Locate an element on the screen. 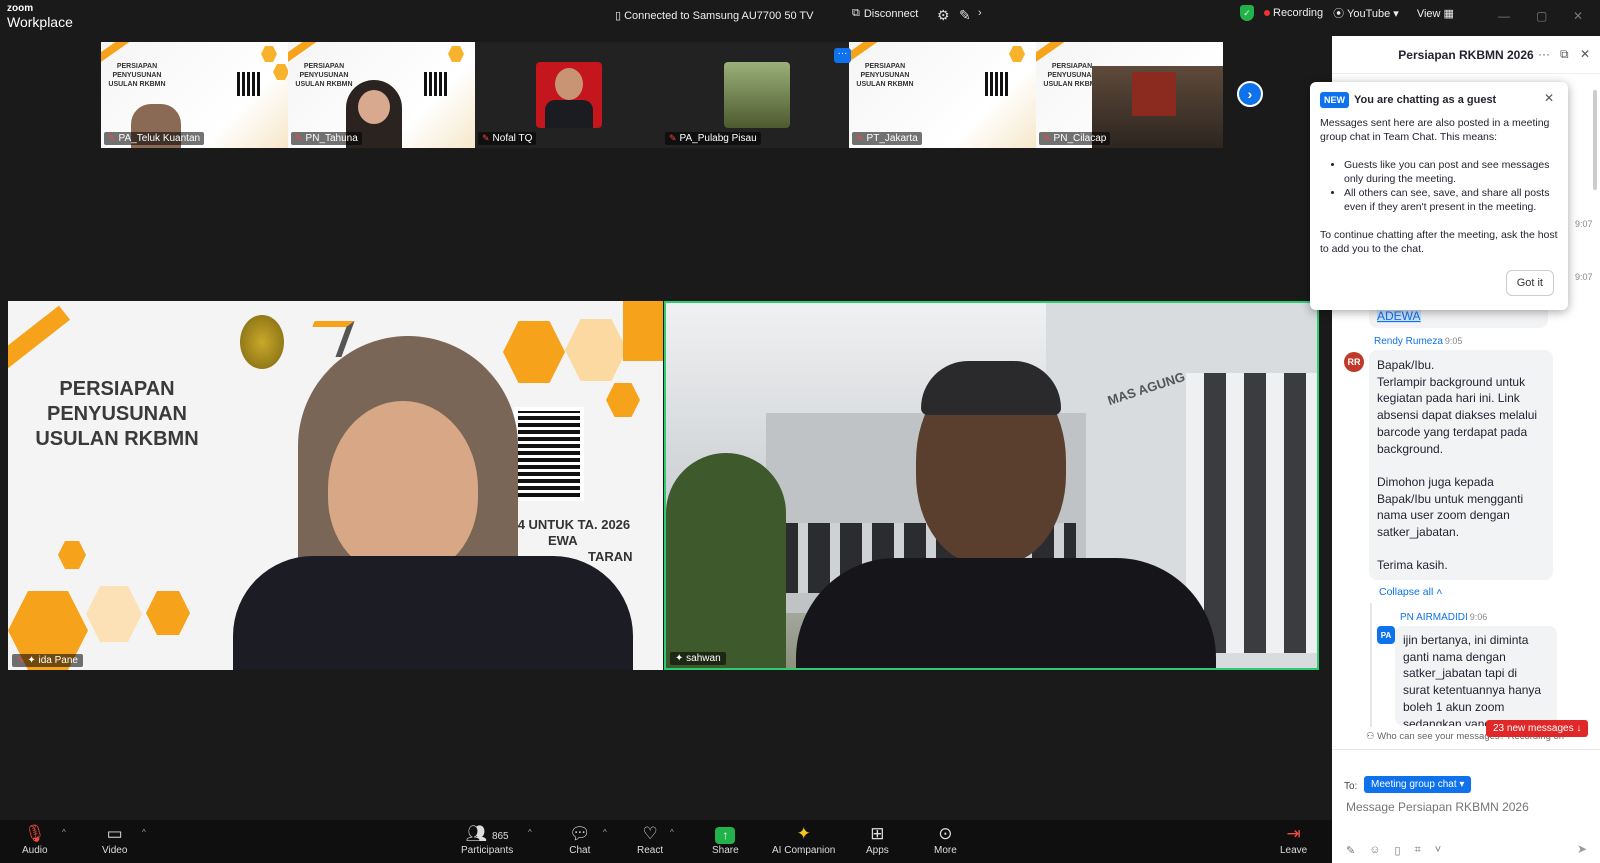 Image resolution: width=1600 pixels, height=863 pixels. apps-button: ⊞ Apps is located at coordinates (877, 839).